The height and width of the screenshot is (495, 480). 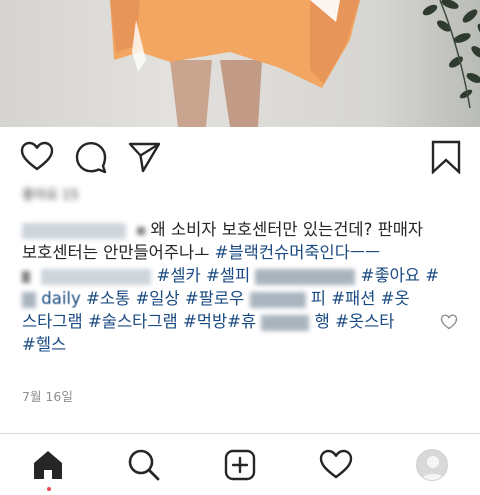 I want to click on caption-line-1: 왜 소비자 보호센터만 있는건데? 판매자, so click(x=232, y=229).